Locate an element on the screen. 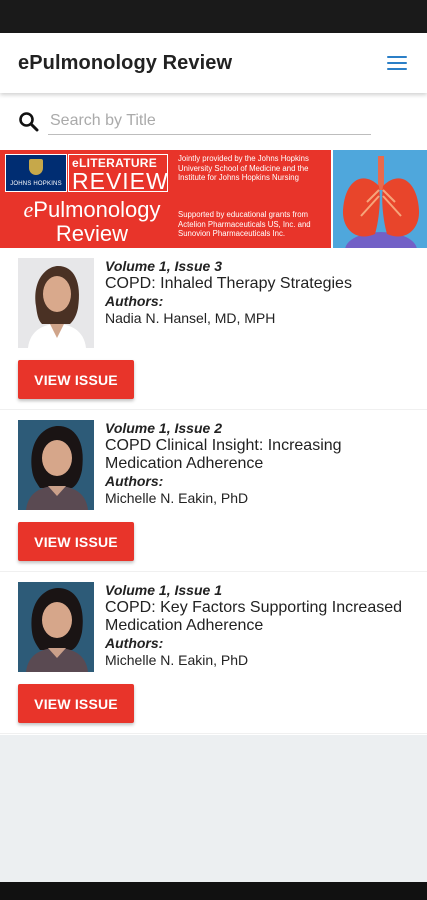 Image resolution: width=427 pixels, height=900 pixels. search-icon is located at coordinates (29, 122).